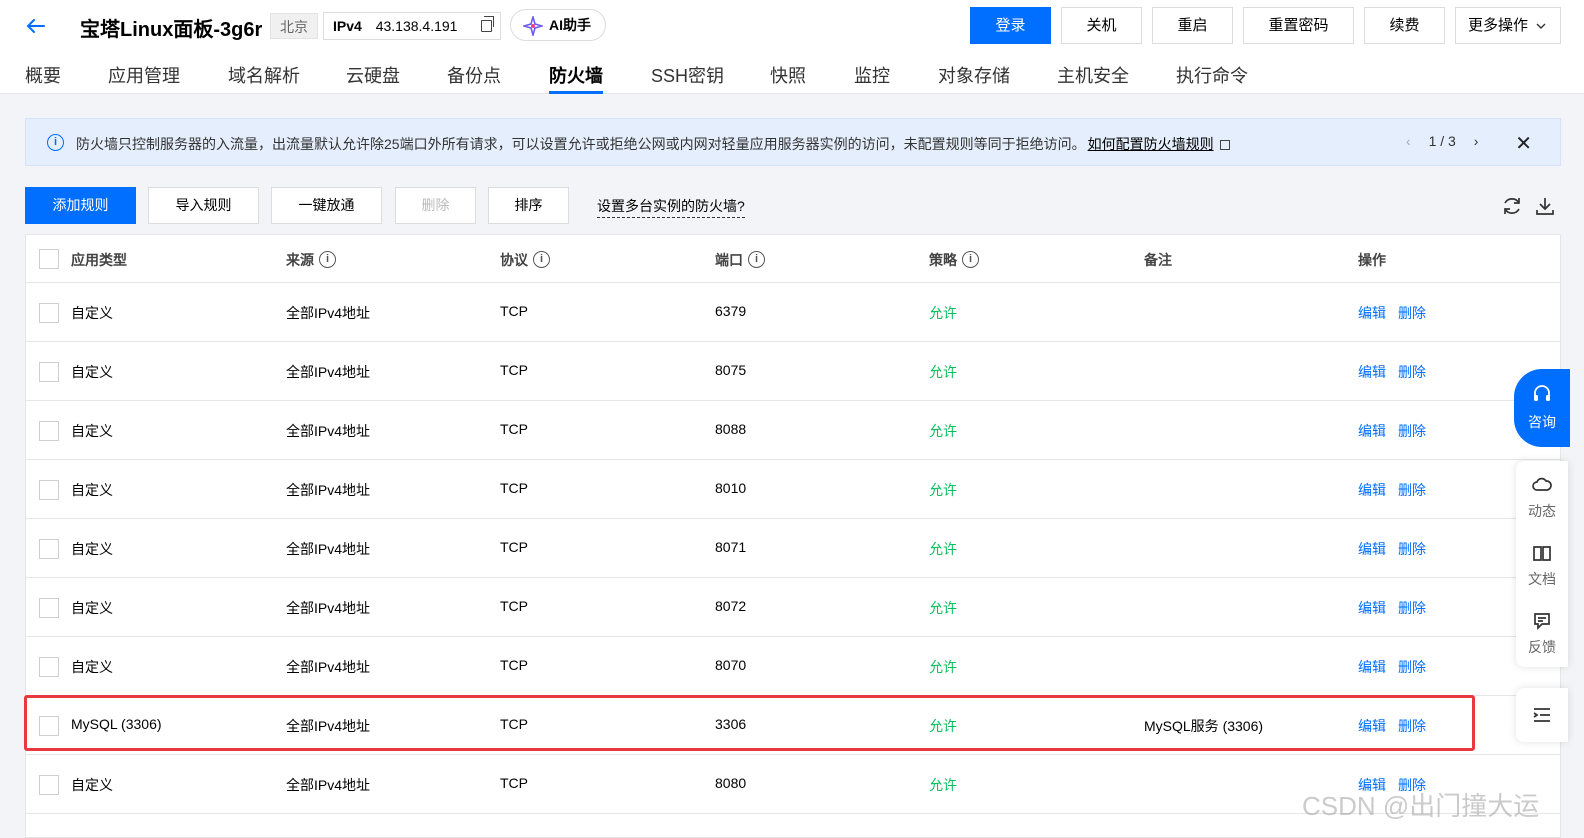 The image size is (1584, 838). I want to click on cell-port: 3306, so click(731, 724).